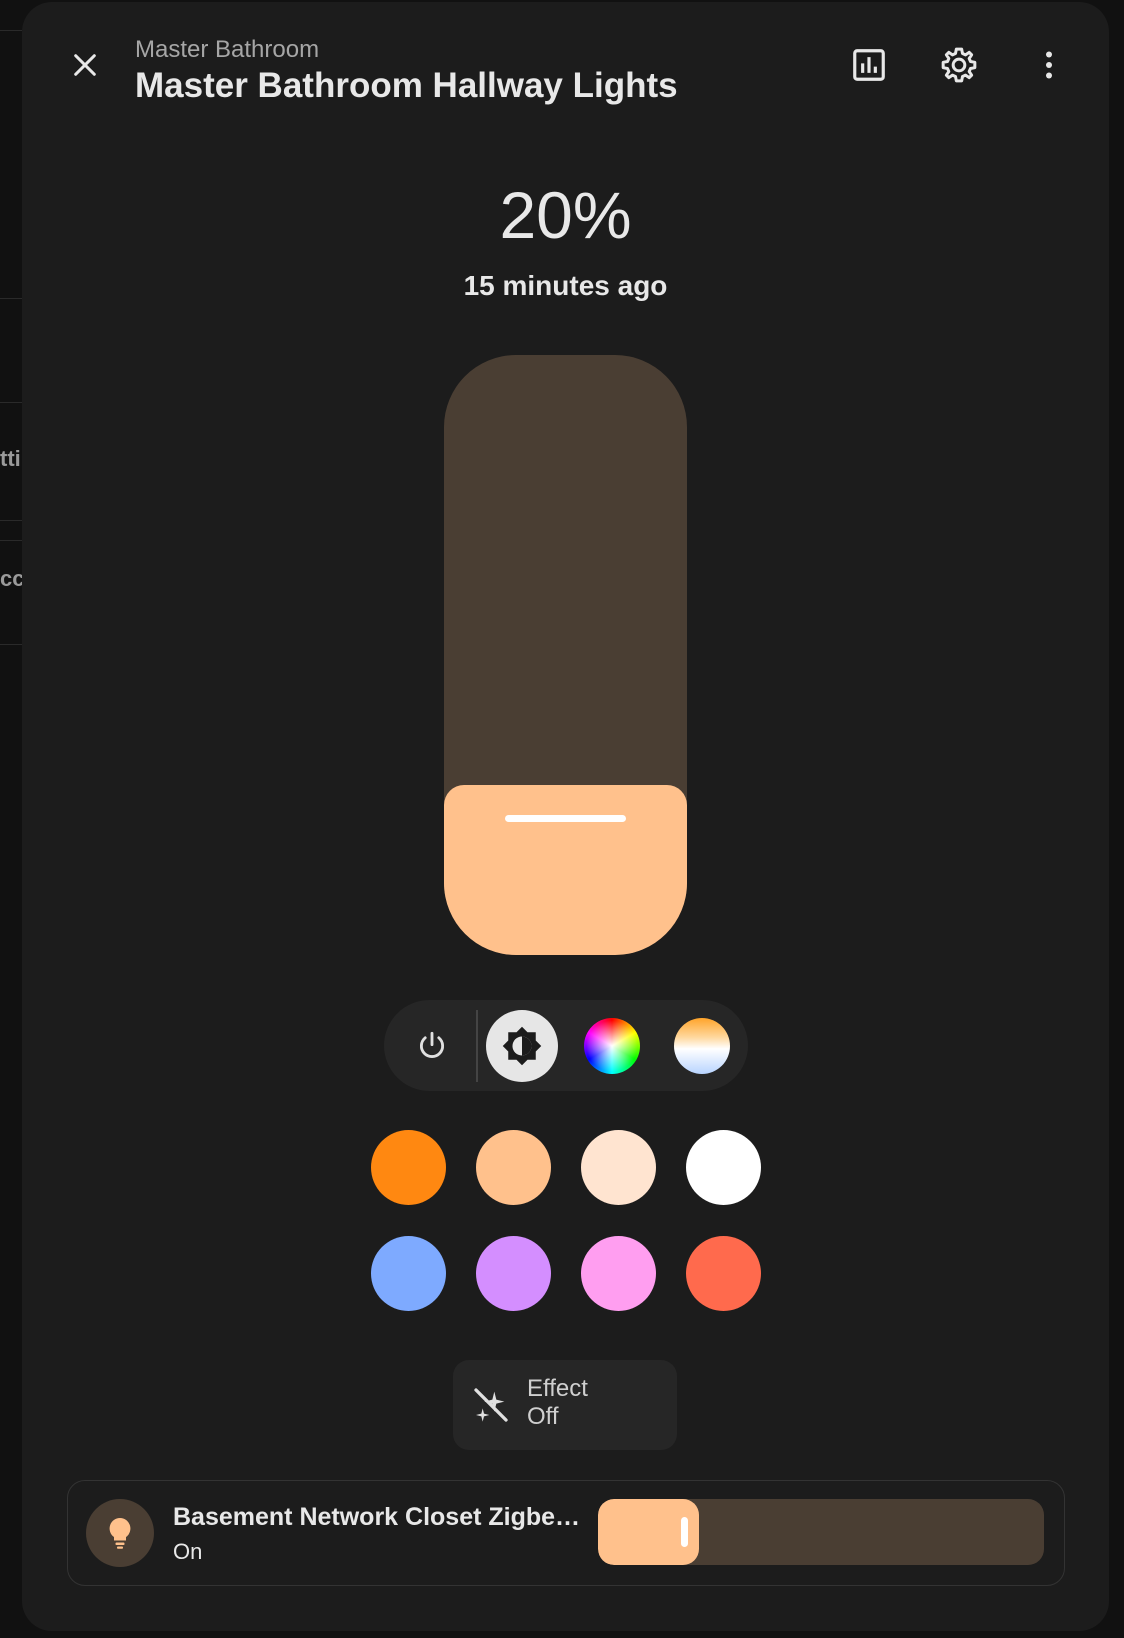 The image size is (1124, 1638). What do you see at coordinates (566, 1533) in the screenshot?
I see `related-entity-row: Basement Network Closet Zigbee Light On` at bounding box center [566, 1533].